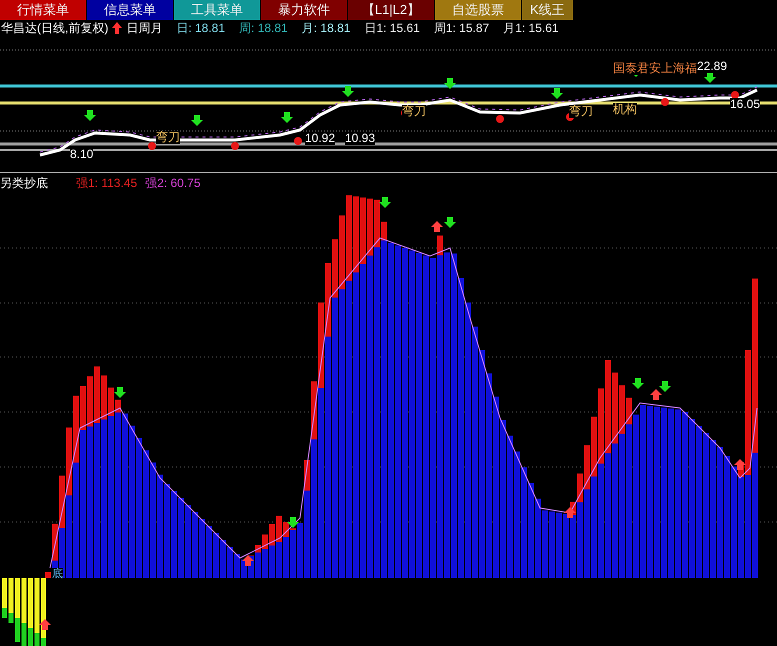 The width and height of the screenshot is (777, 646). Describe the element at coordinates (326, 28) in the screenshot. I see `ma-value: 月: 18.81` at that location.